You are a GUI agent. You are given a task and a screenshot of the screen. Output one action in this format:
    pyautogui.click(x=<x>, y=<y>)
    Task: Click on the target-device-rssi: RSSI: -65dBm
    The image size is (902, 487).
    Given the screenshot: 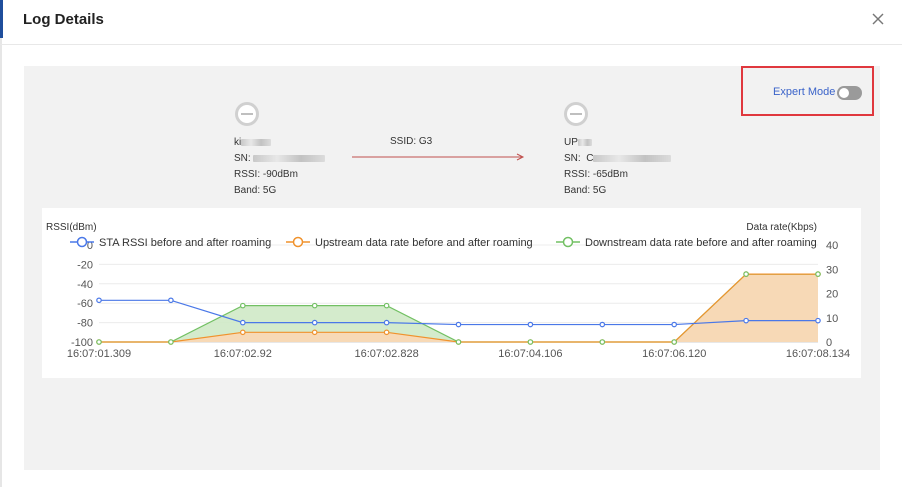 What is the action you would take?
    pyautogui.click(x=596, y=174)
    